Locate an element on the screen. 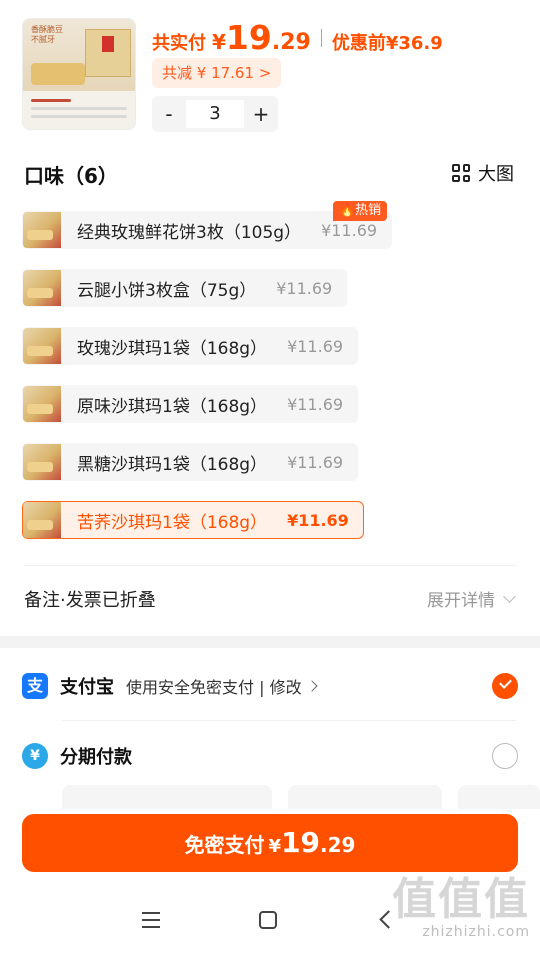 This screenshot has width=540, height=953. flavor-option-name: 黑糖沙琪玛1袋（168g） is located at coordinates (172, 464).